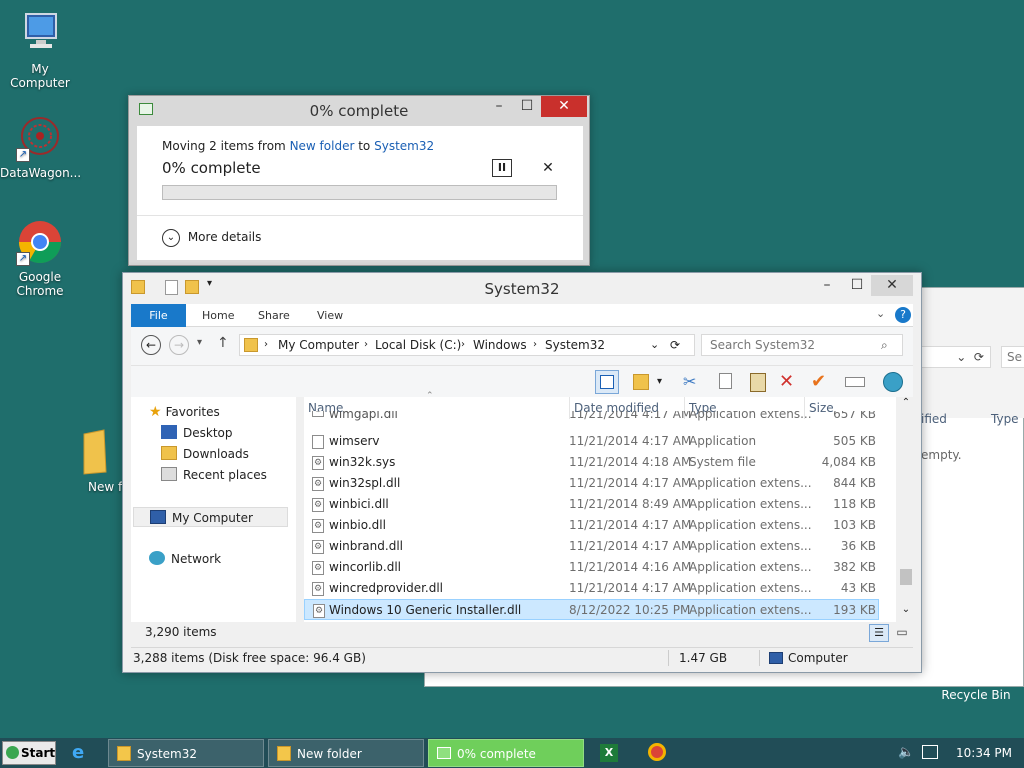 The height and width of the screenshot is (768, 1024). Describe the element at coordinates (759, 382) in the screenshot. I see `paste-icon` at that location.